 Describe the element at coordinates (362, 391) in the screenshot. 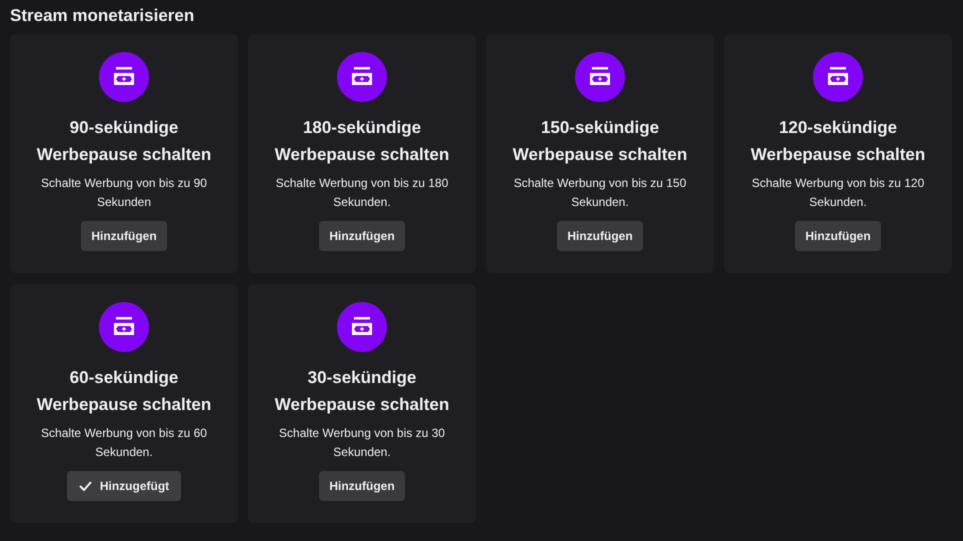

I see `card-title: 30-sekündige Werbepause schalten` at that location.